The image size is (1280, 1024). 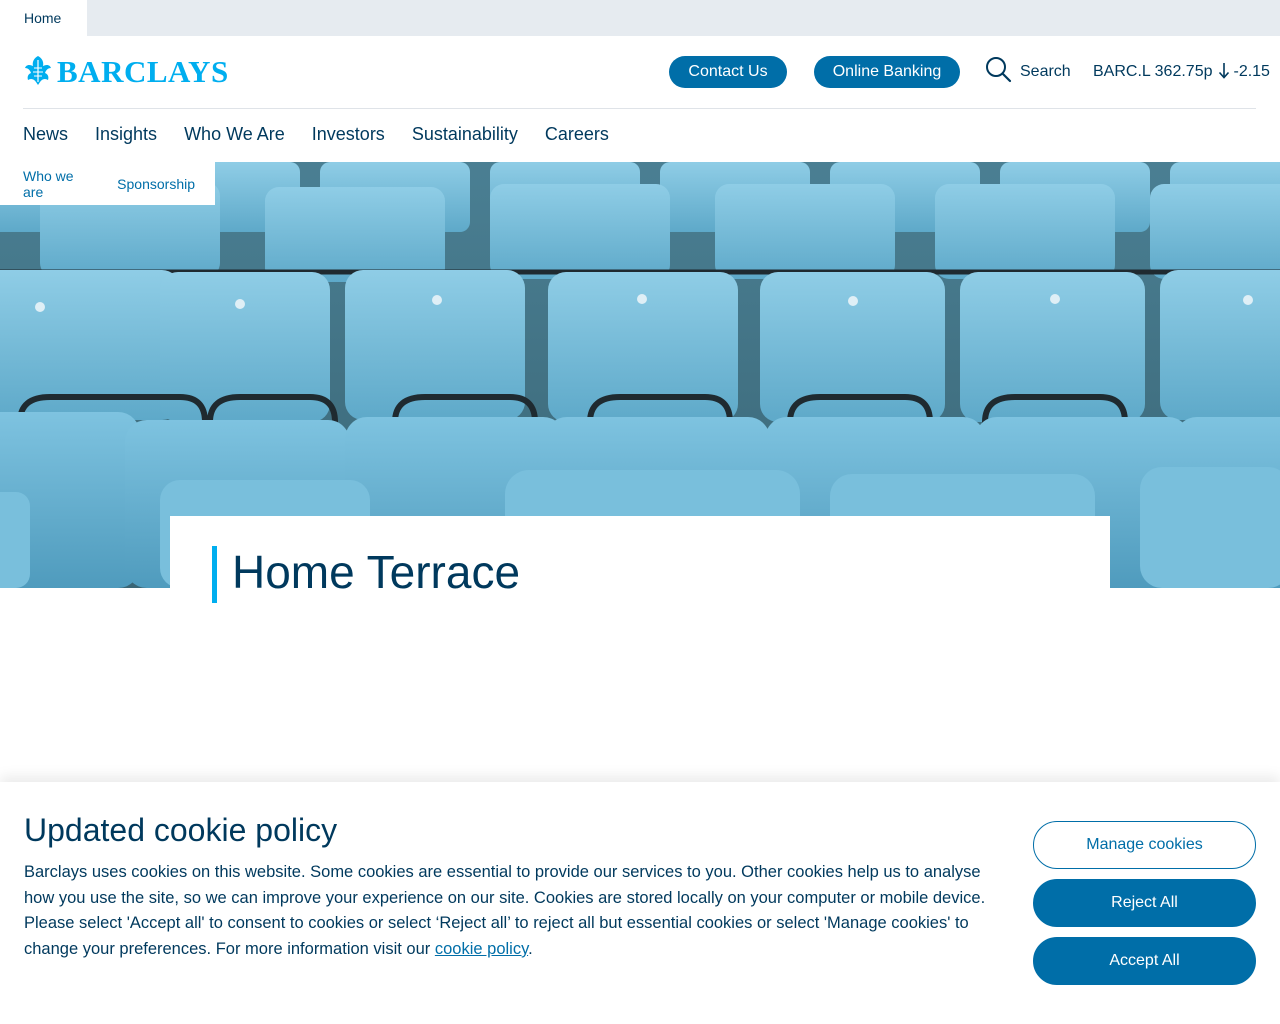 I want to click on arrow-down-icon, so click(x=1224, y=72).